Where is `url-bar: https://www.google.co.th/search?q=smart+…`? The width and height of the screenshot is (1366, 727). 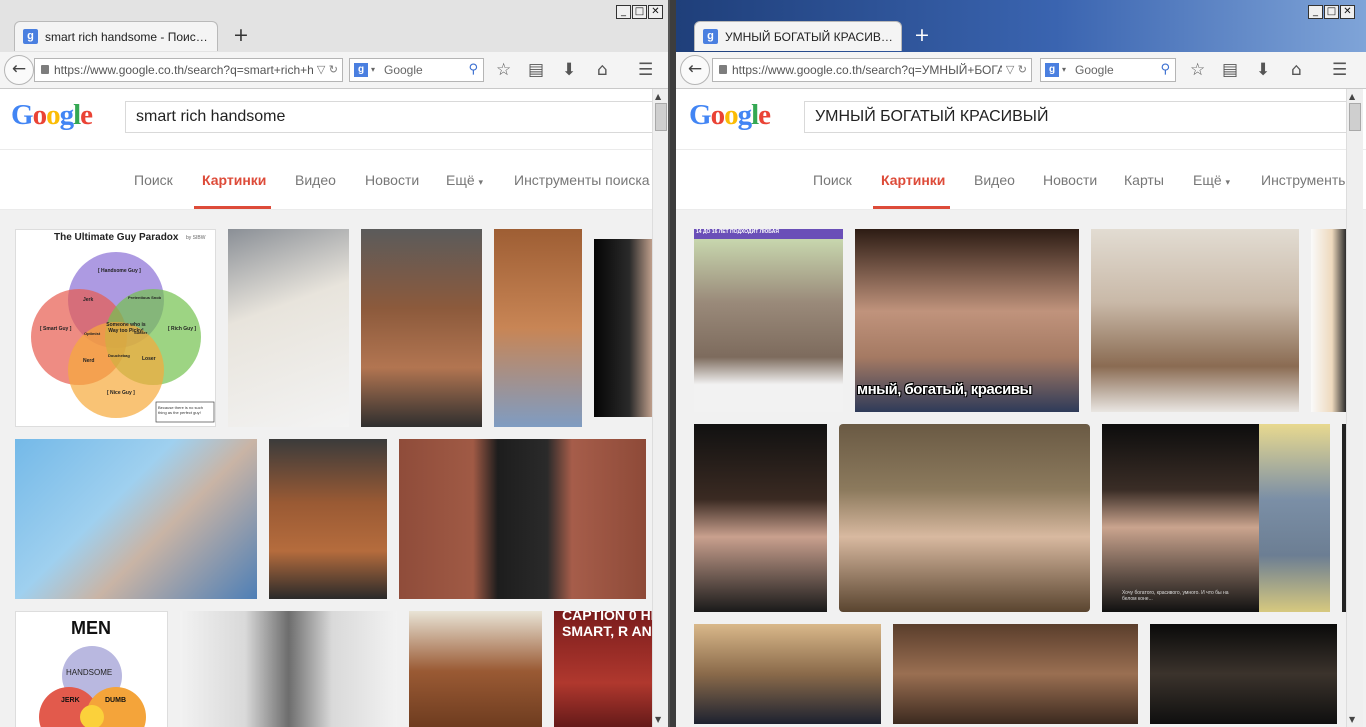
url-bar: https://www.google.co.th/search?q=smart+… is located at coordinates (188, 70).